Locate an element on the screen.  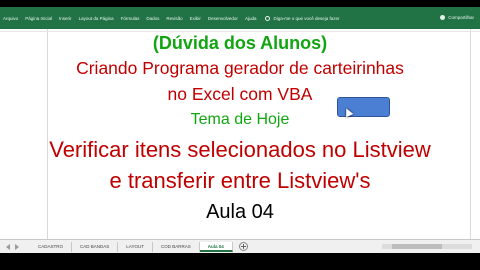
heading-transferir: e transferir entre Listview's is located at coordinates (240, 180).